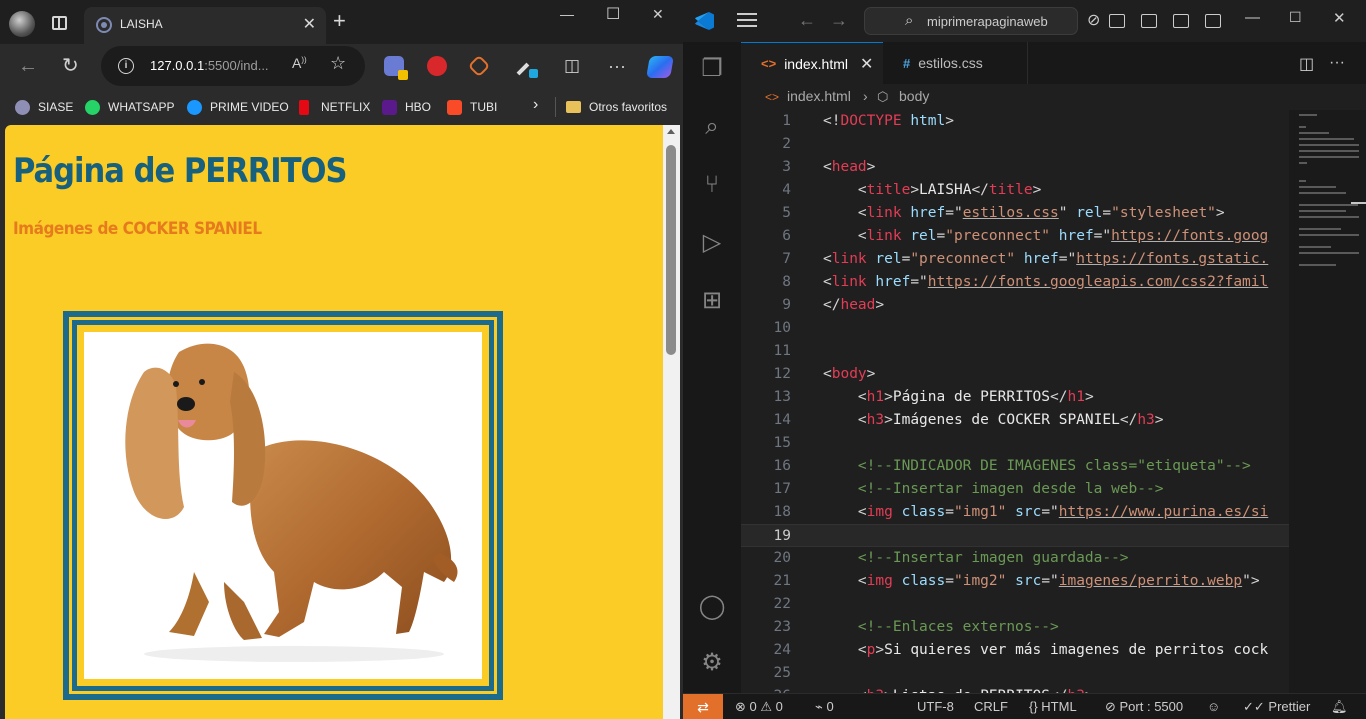  Describe the element at coordinates (1053, 706) in the screenshot. I see `language-mode: {} HTML` at that location.